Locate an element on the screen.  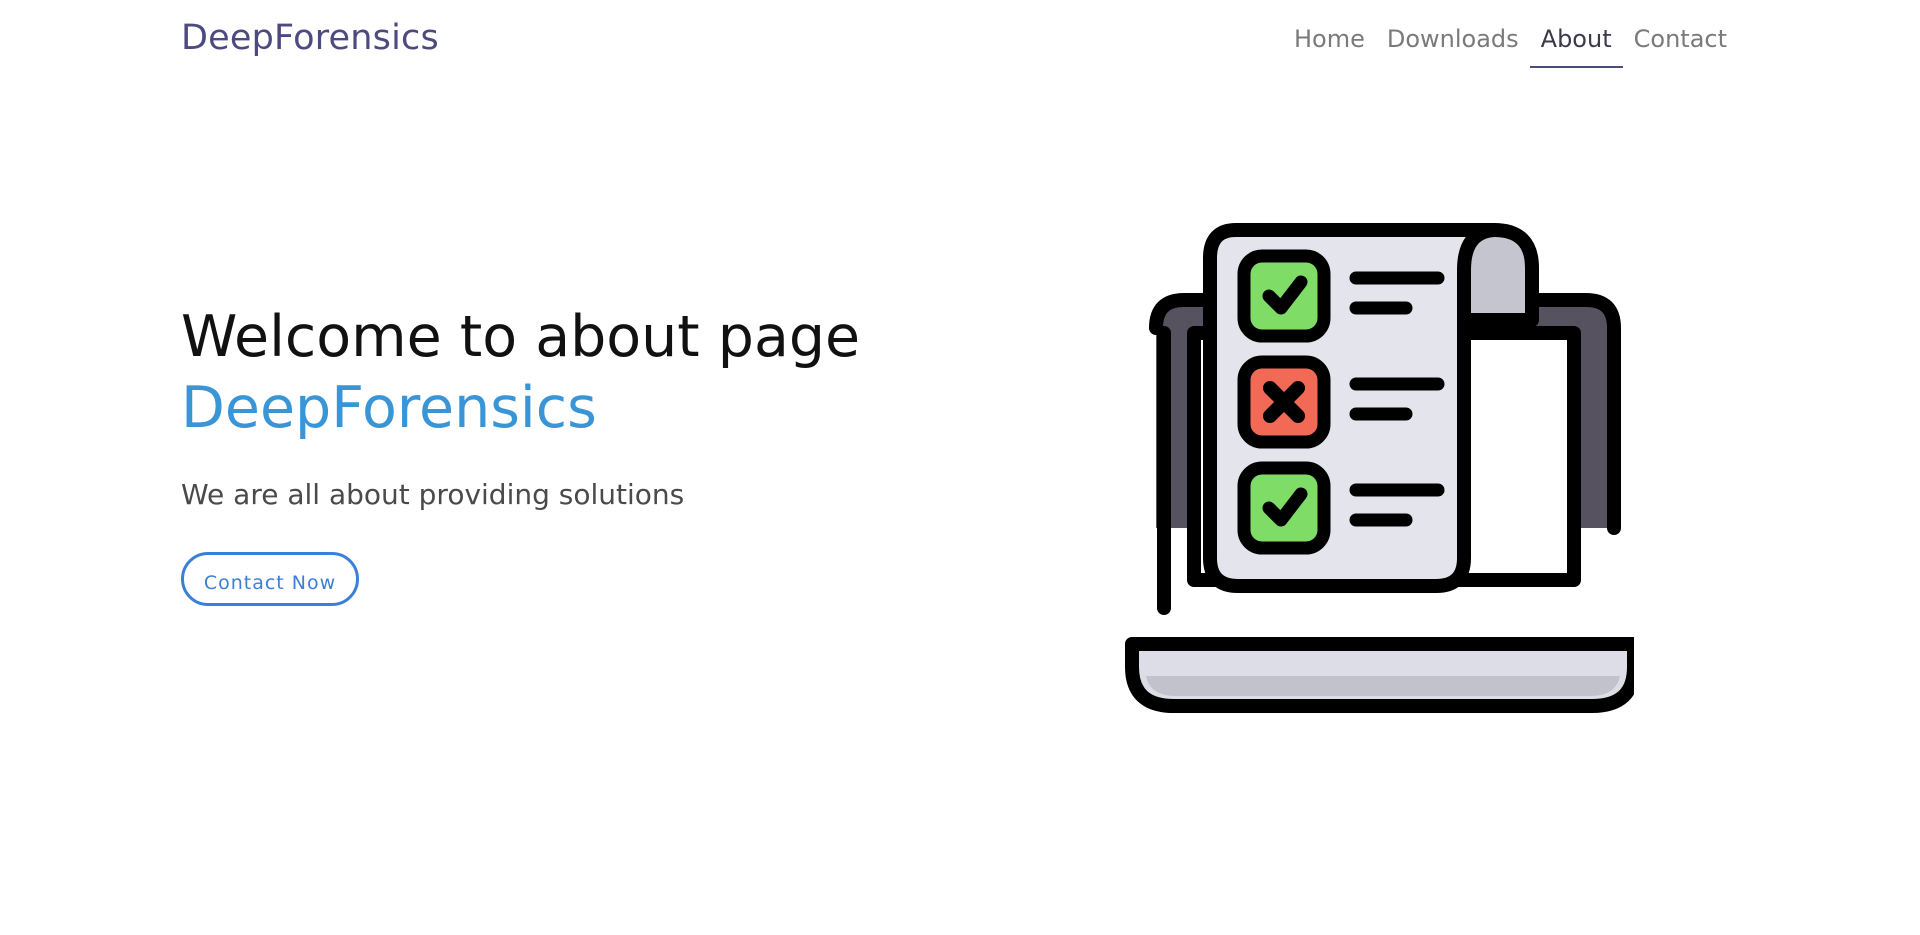
brand-logo-link: DeepForensics is located at coordinates (310, 38).